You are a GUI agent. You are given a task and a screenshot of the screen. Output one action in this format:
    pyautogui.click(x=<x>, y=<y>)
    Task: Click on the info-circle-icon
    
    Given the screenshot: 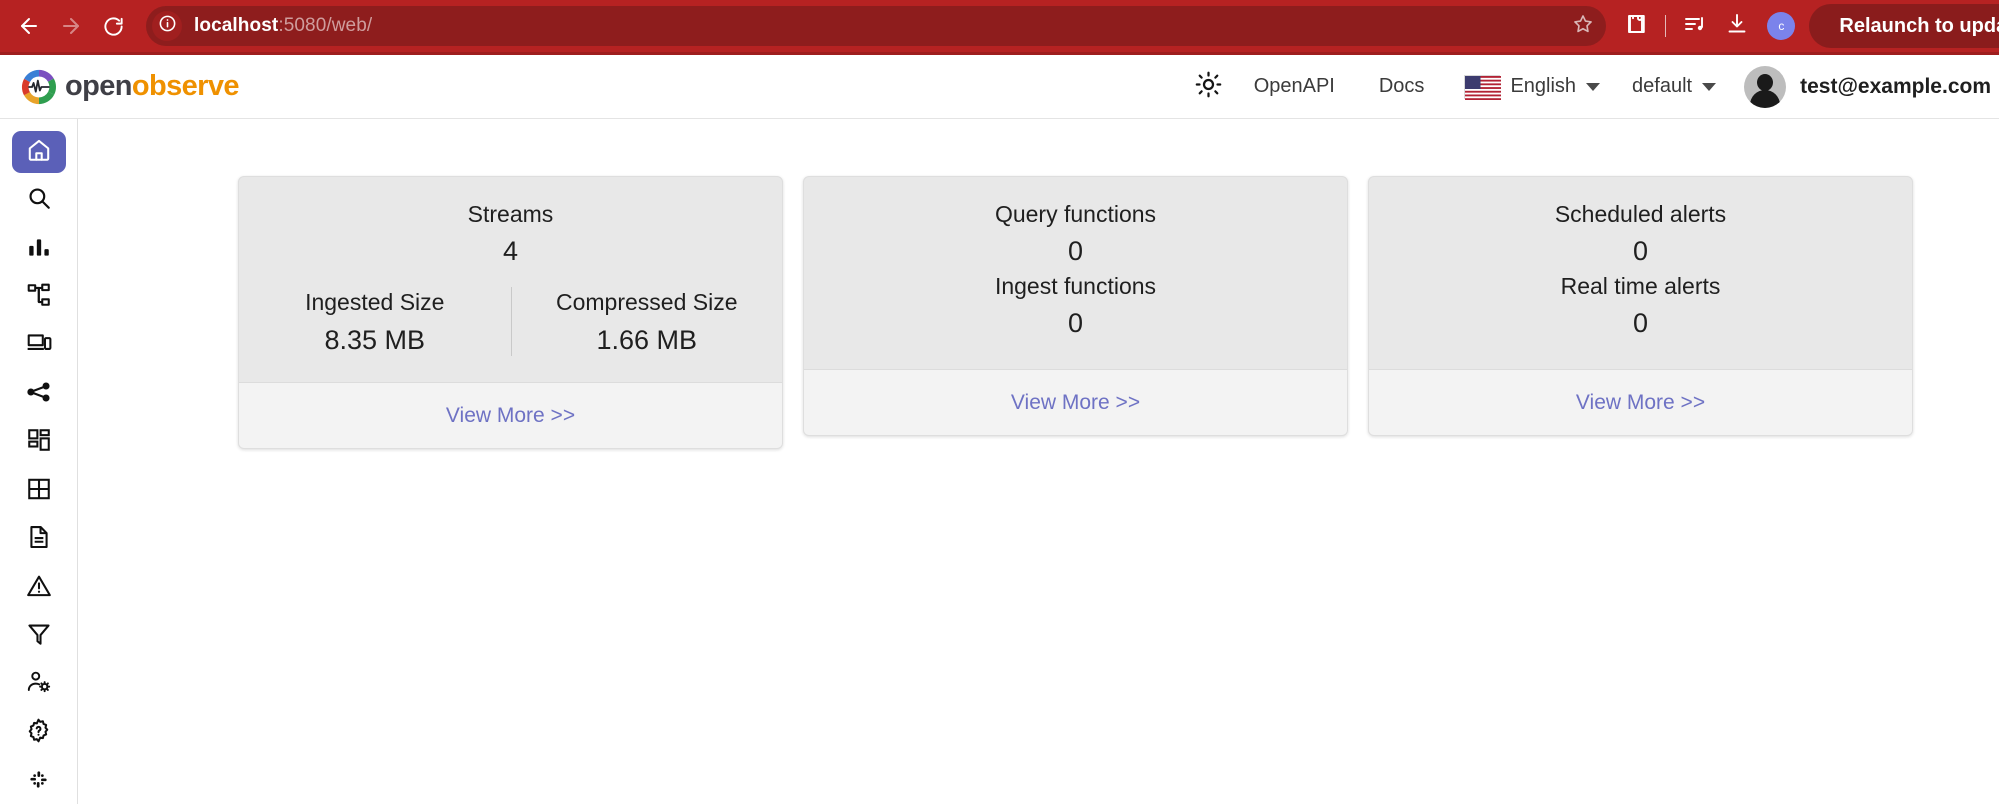 What is the action you would take?
    pyautogui.click(x=167, y=26)
    